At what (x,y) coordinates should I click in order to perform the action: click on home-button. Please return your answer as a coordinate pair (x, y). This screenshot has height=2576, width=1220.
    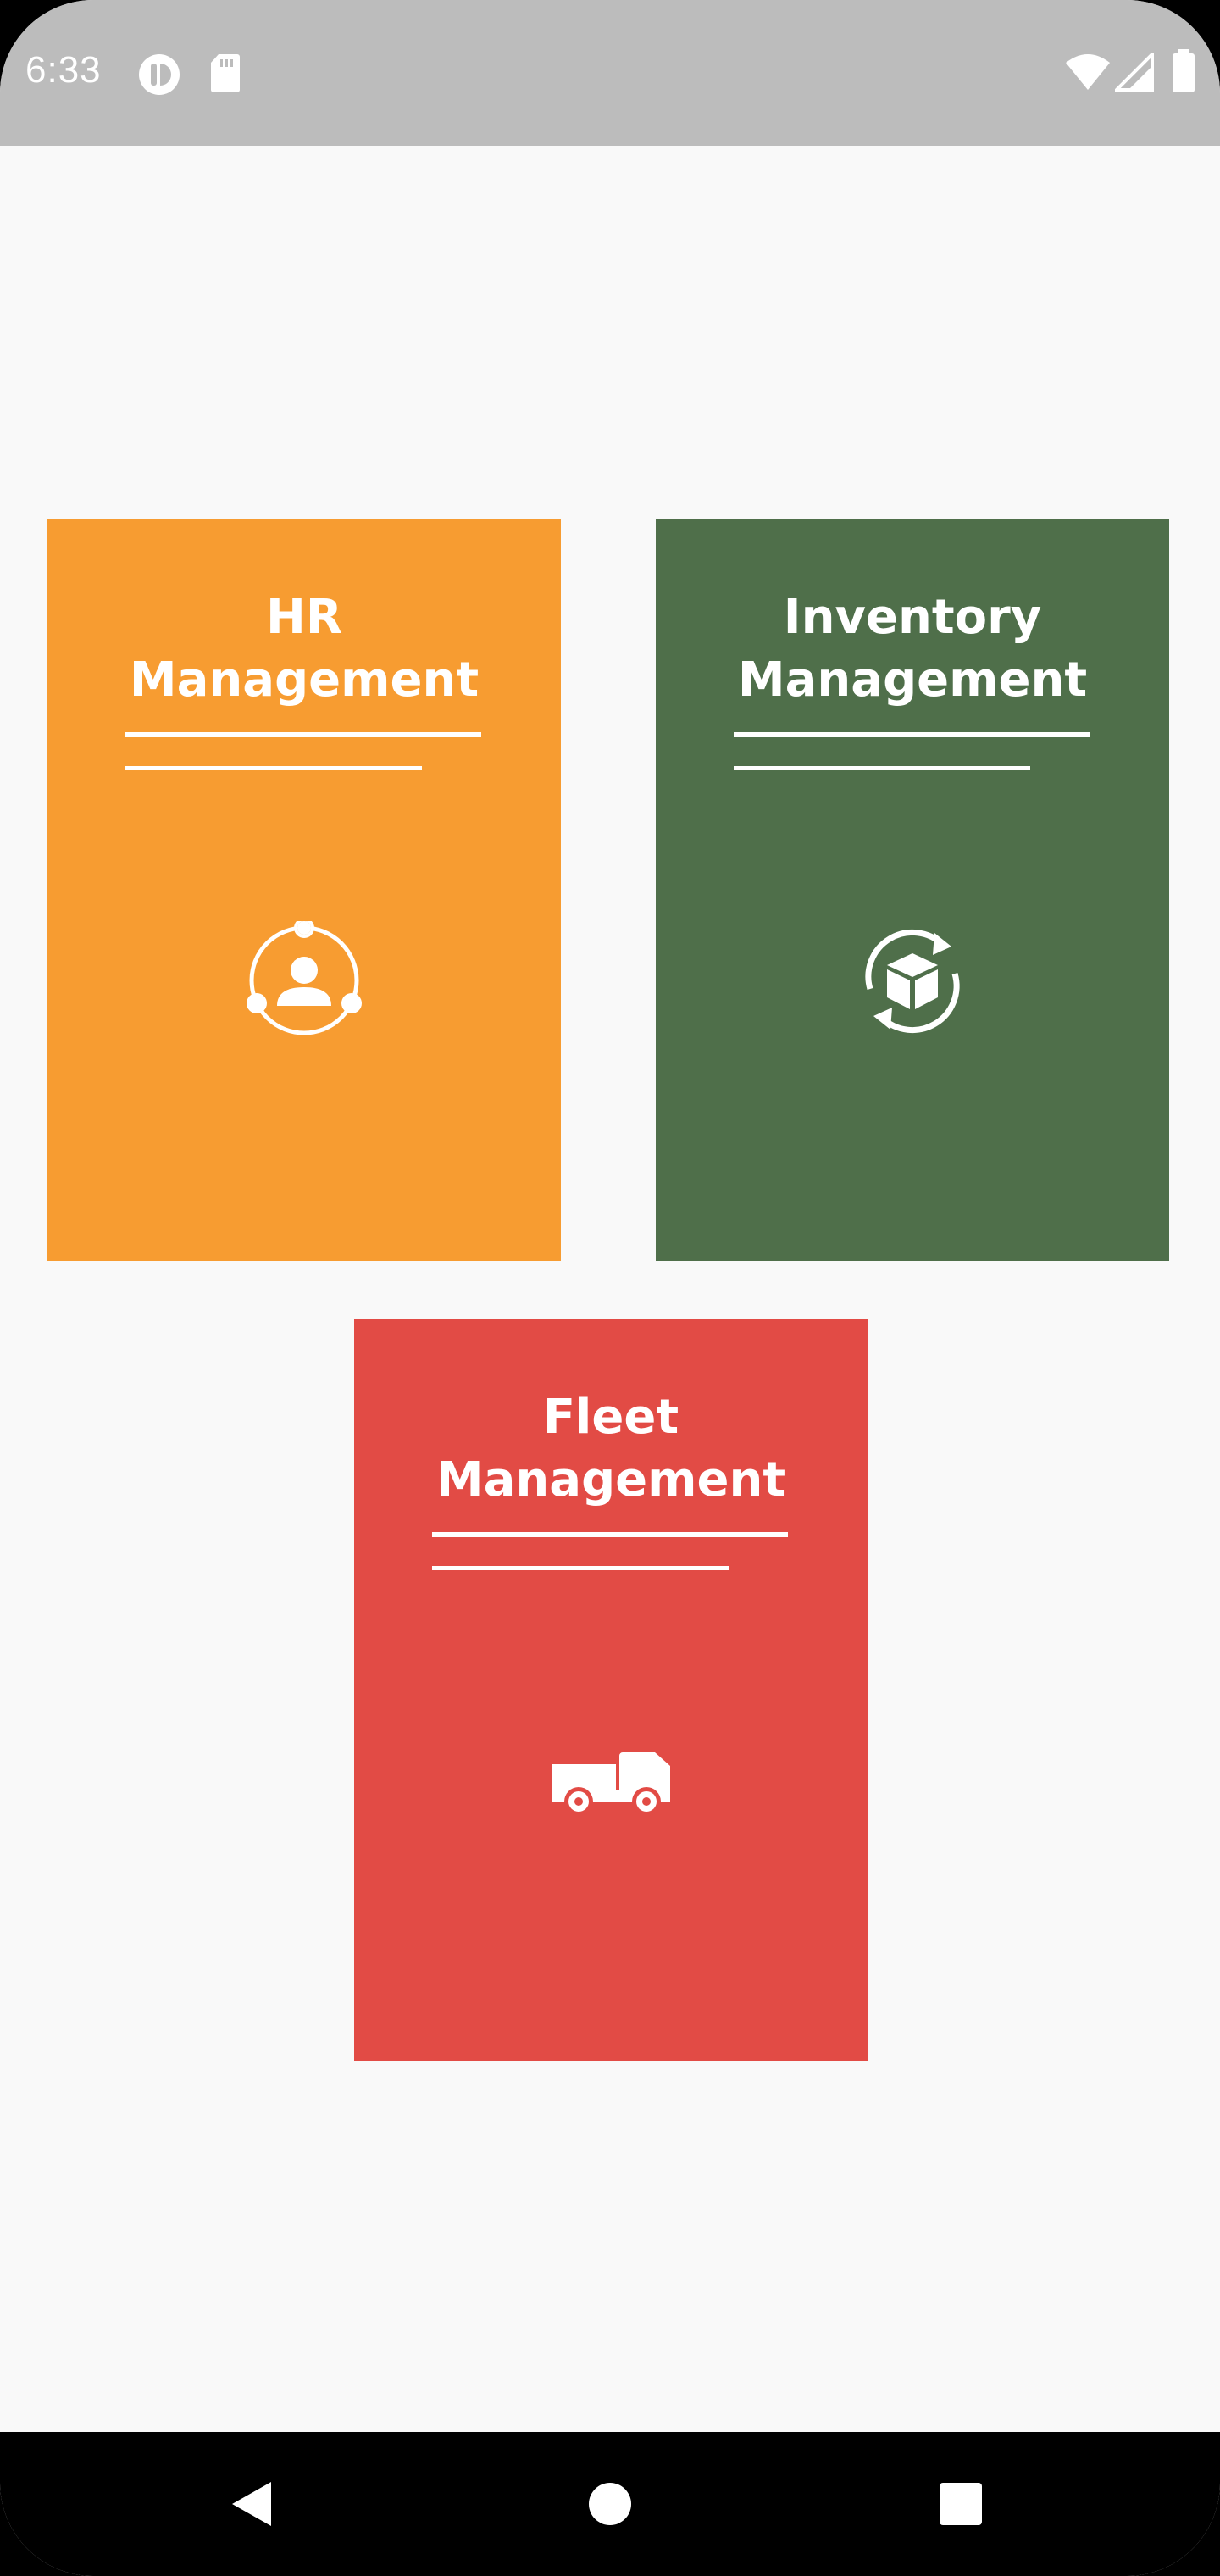
    Looking at the image, I should click on (610, 2504).